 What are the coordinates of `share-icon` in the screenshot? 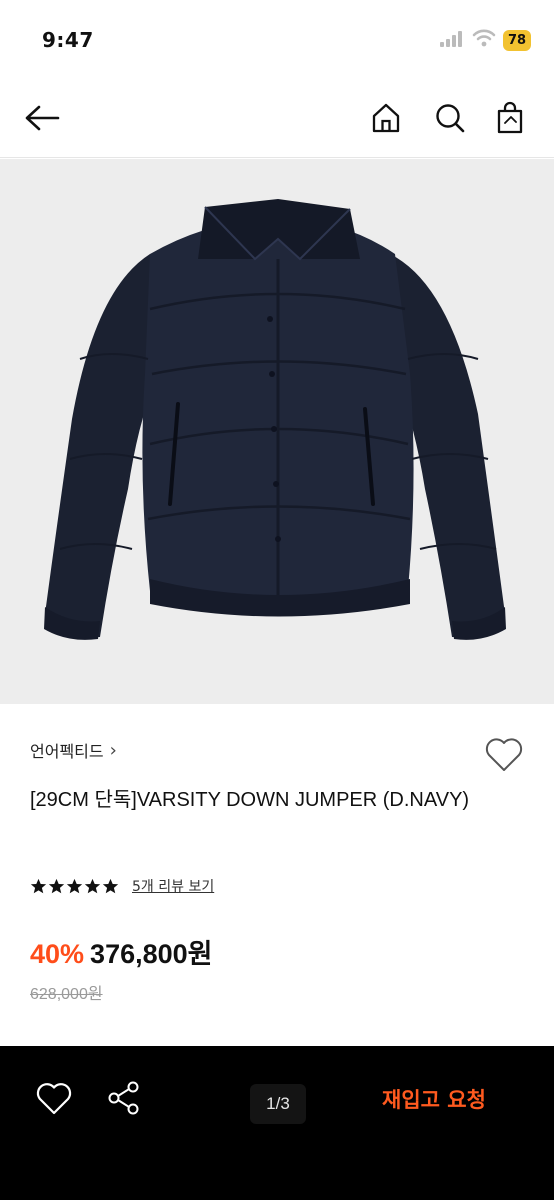 It's located at (123, 1098).